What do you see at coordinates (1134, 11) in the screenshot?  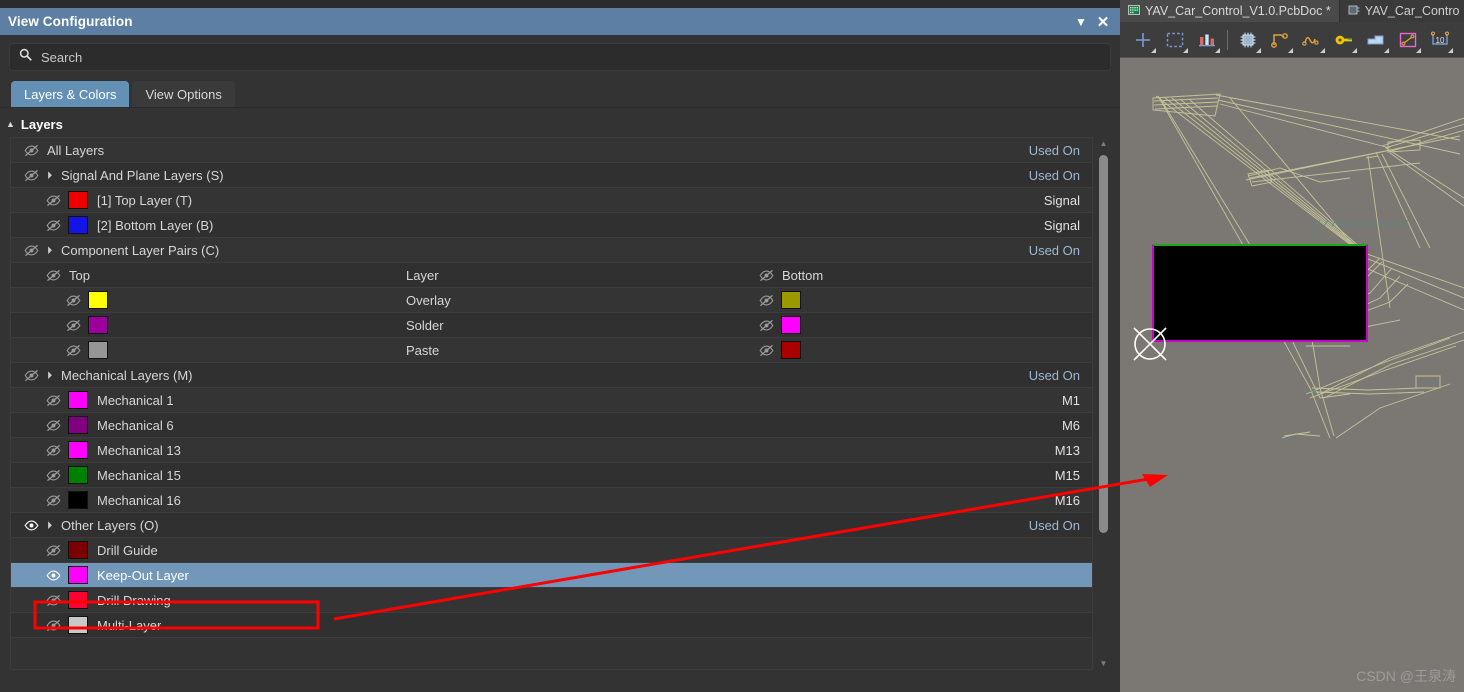 I see `pcb-doc-icon` at bounding box center [1134, 11].